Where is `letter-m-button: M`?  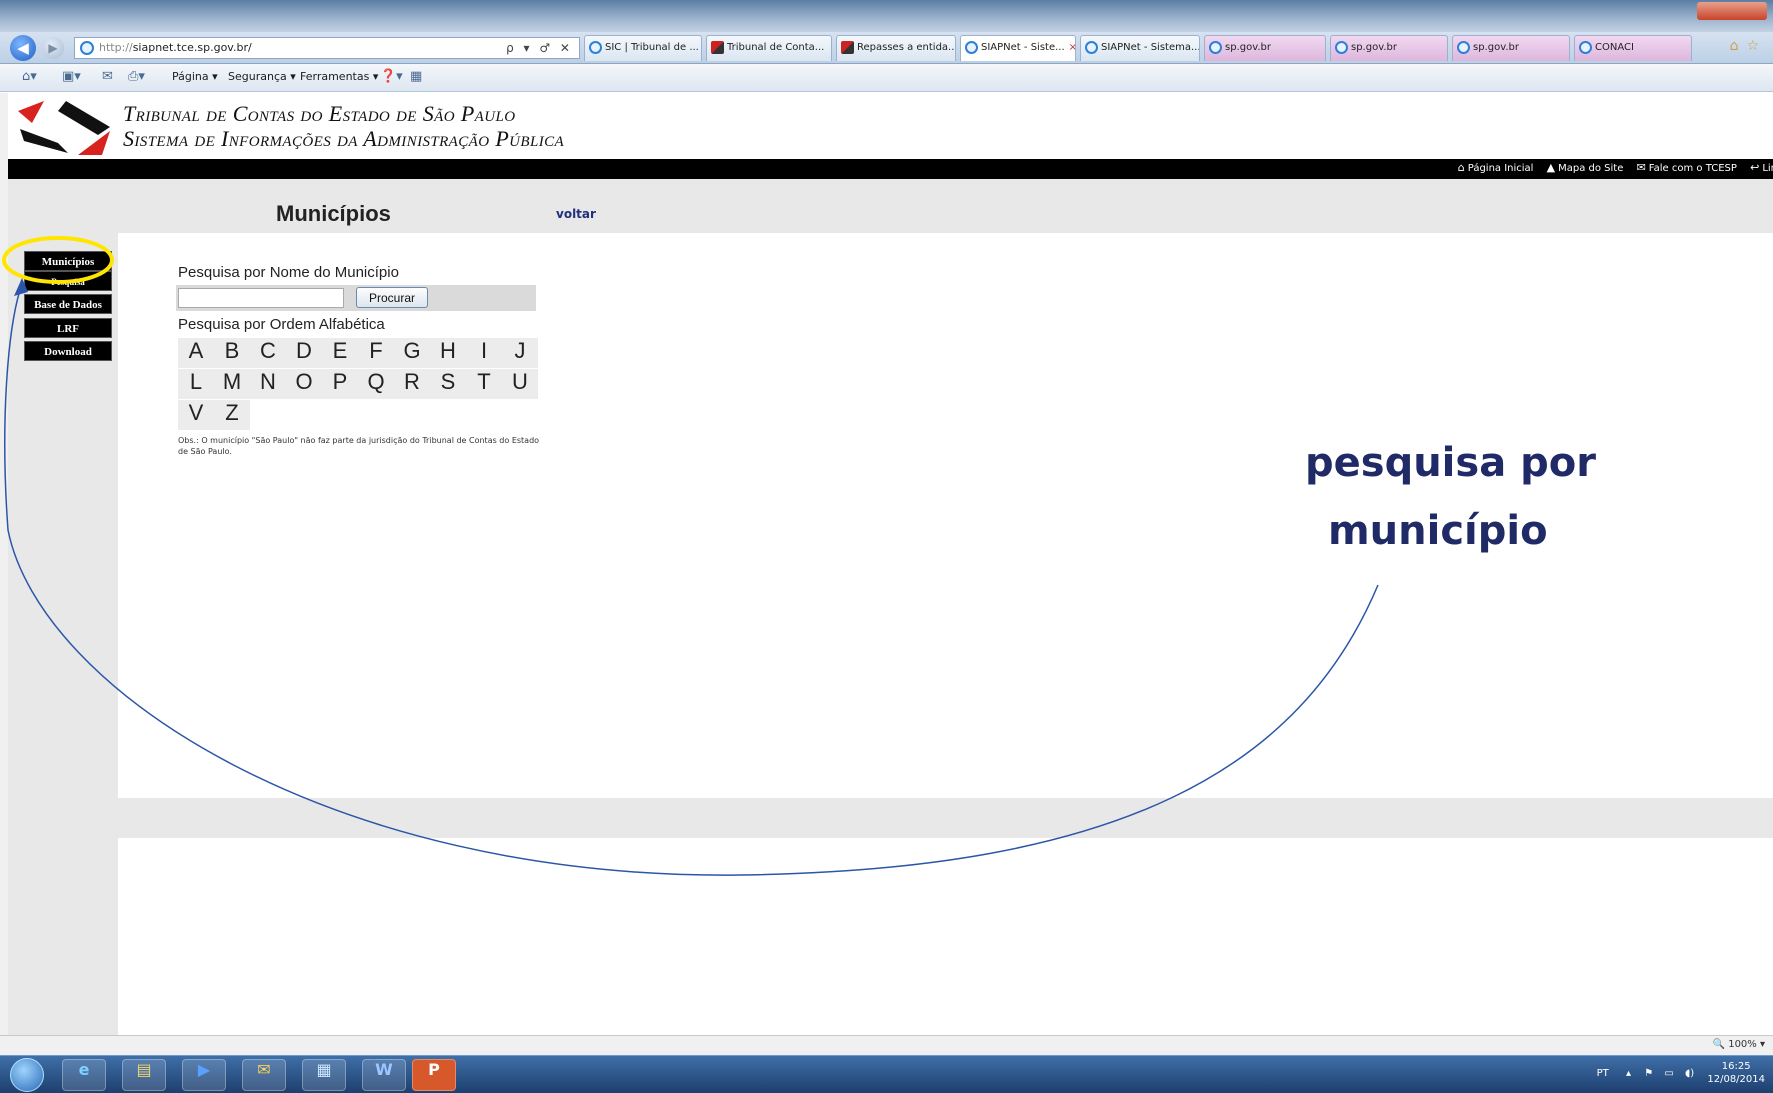 letter-m-button: M is located at coordinates (232, 384).